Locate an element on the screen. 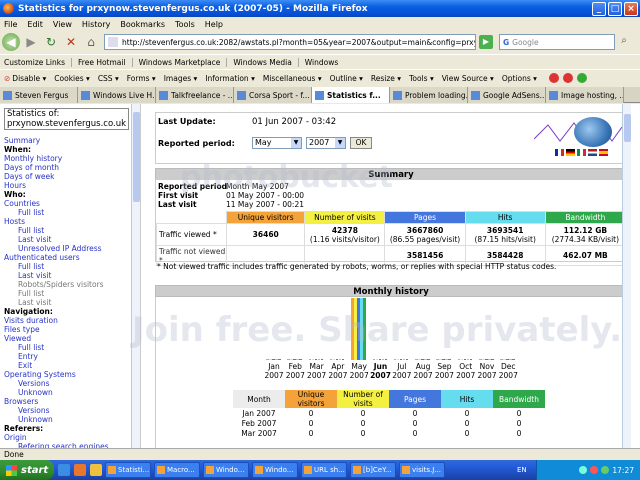 The width and height of the screenshot is (640, 480). flag-de-icon is located at coordinates (570, 152).